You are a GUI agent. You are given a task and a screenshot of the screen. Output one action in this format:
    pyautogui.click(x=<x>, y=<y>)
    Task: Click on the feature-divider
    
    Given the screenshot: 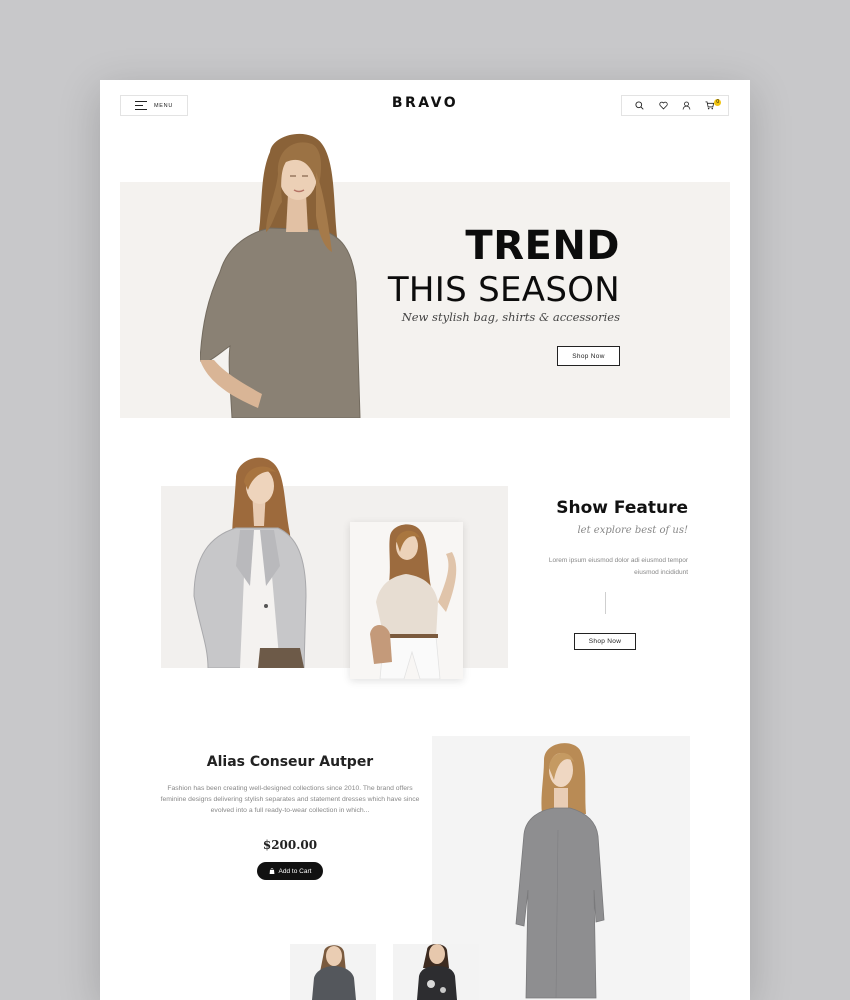 What is the action you would take?
    pyautogui.click(x=605, y=603)
    